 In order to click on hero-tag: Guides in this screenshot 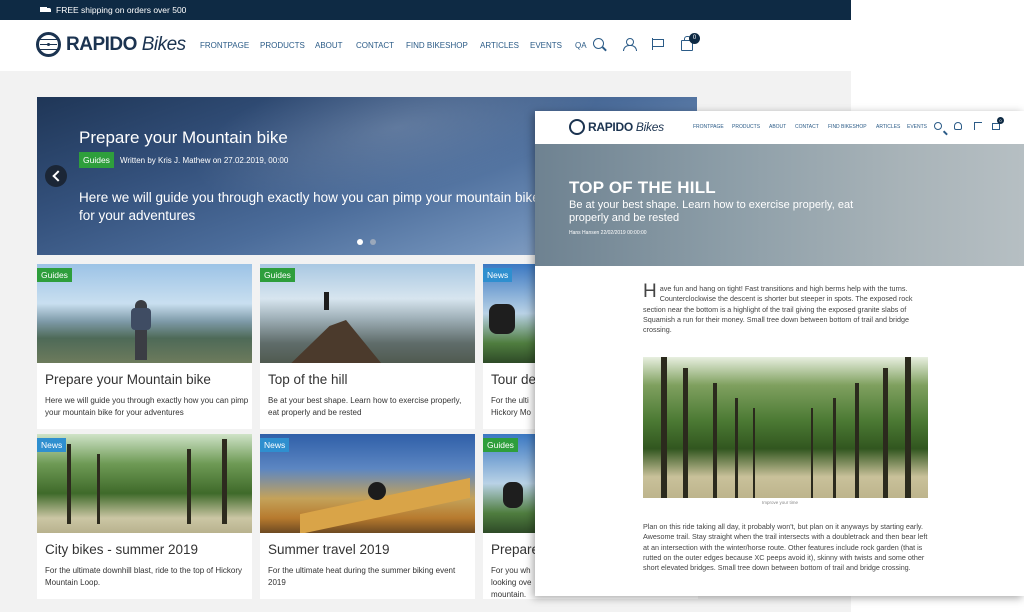, I will do `click(96, 160)`.